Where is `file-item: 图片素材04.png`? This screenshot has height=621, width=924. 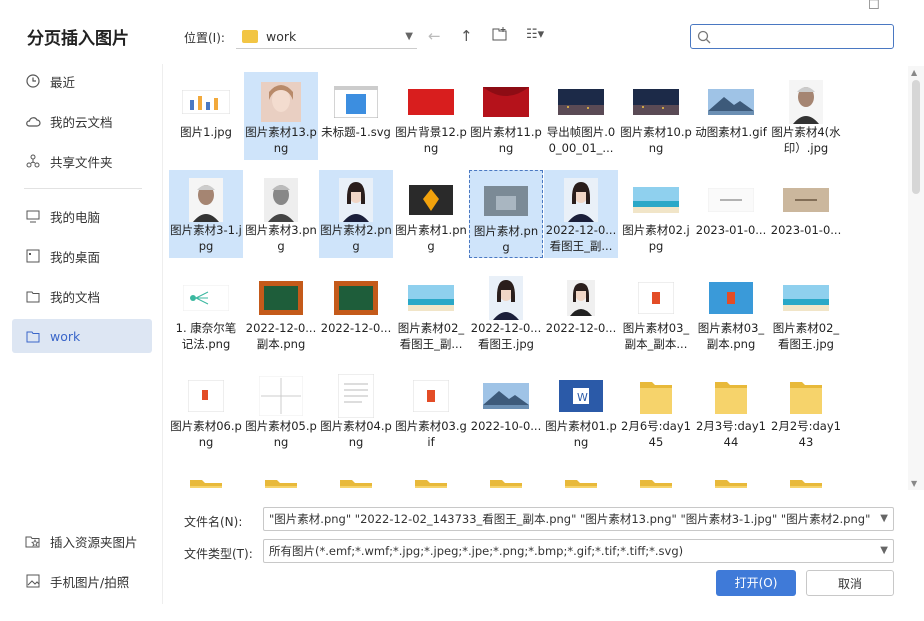
file-item: 图片素材04.png is located at coordinates (356, 410).